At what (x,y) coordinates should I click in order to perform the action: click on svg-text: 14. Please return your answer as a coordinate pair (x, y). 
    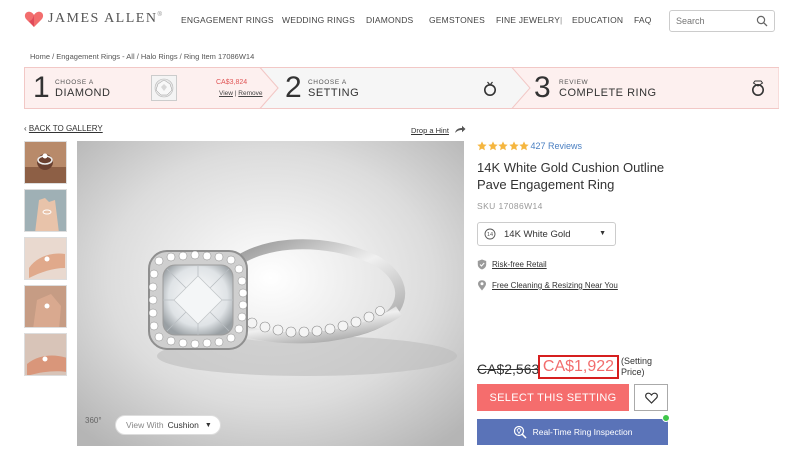
    Looking at the image, I should click on (490, 235).